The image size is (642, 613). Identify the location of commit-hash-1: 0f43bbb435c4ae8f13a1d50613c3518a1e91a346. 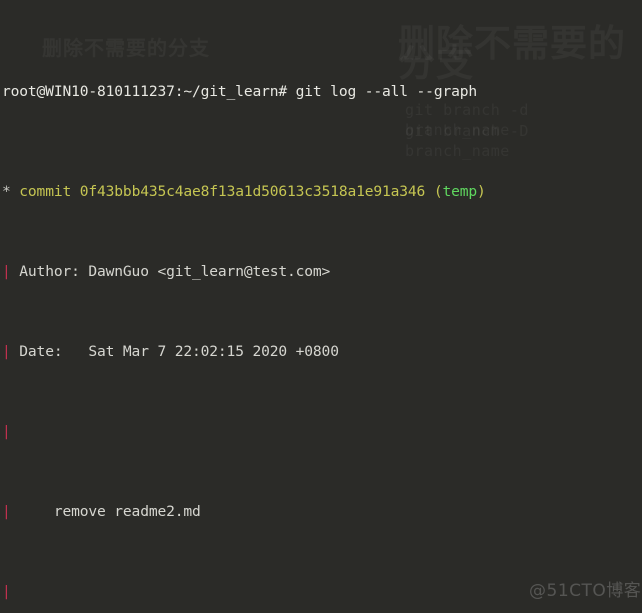
(252, 191).